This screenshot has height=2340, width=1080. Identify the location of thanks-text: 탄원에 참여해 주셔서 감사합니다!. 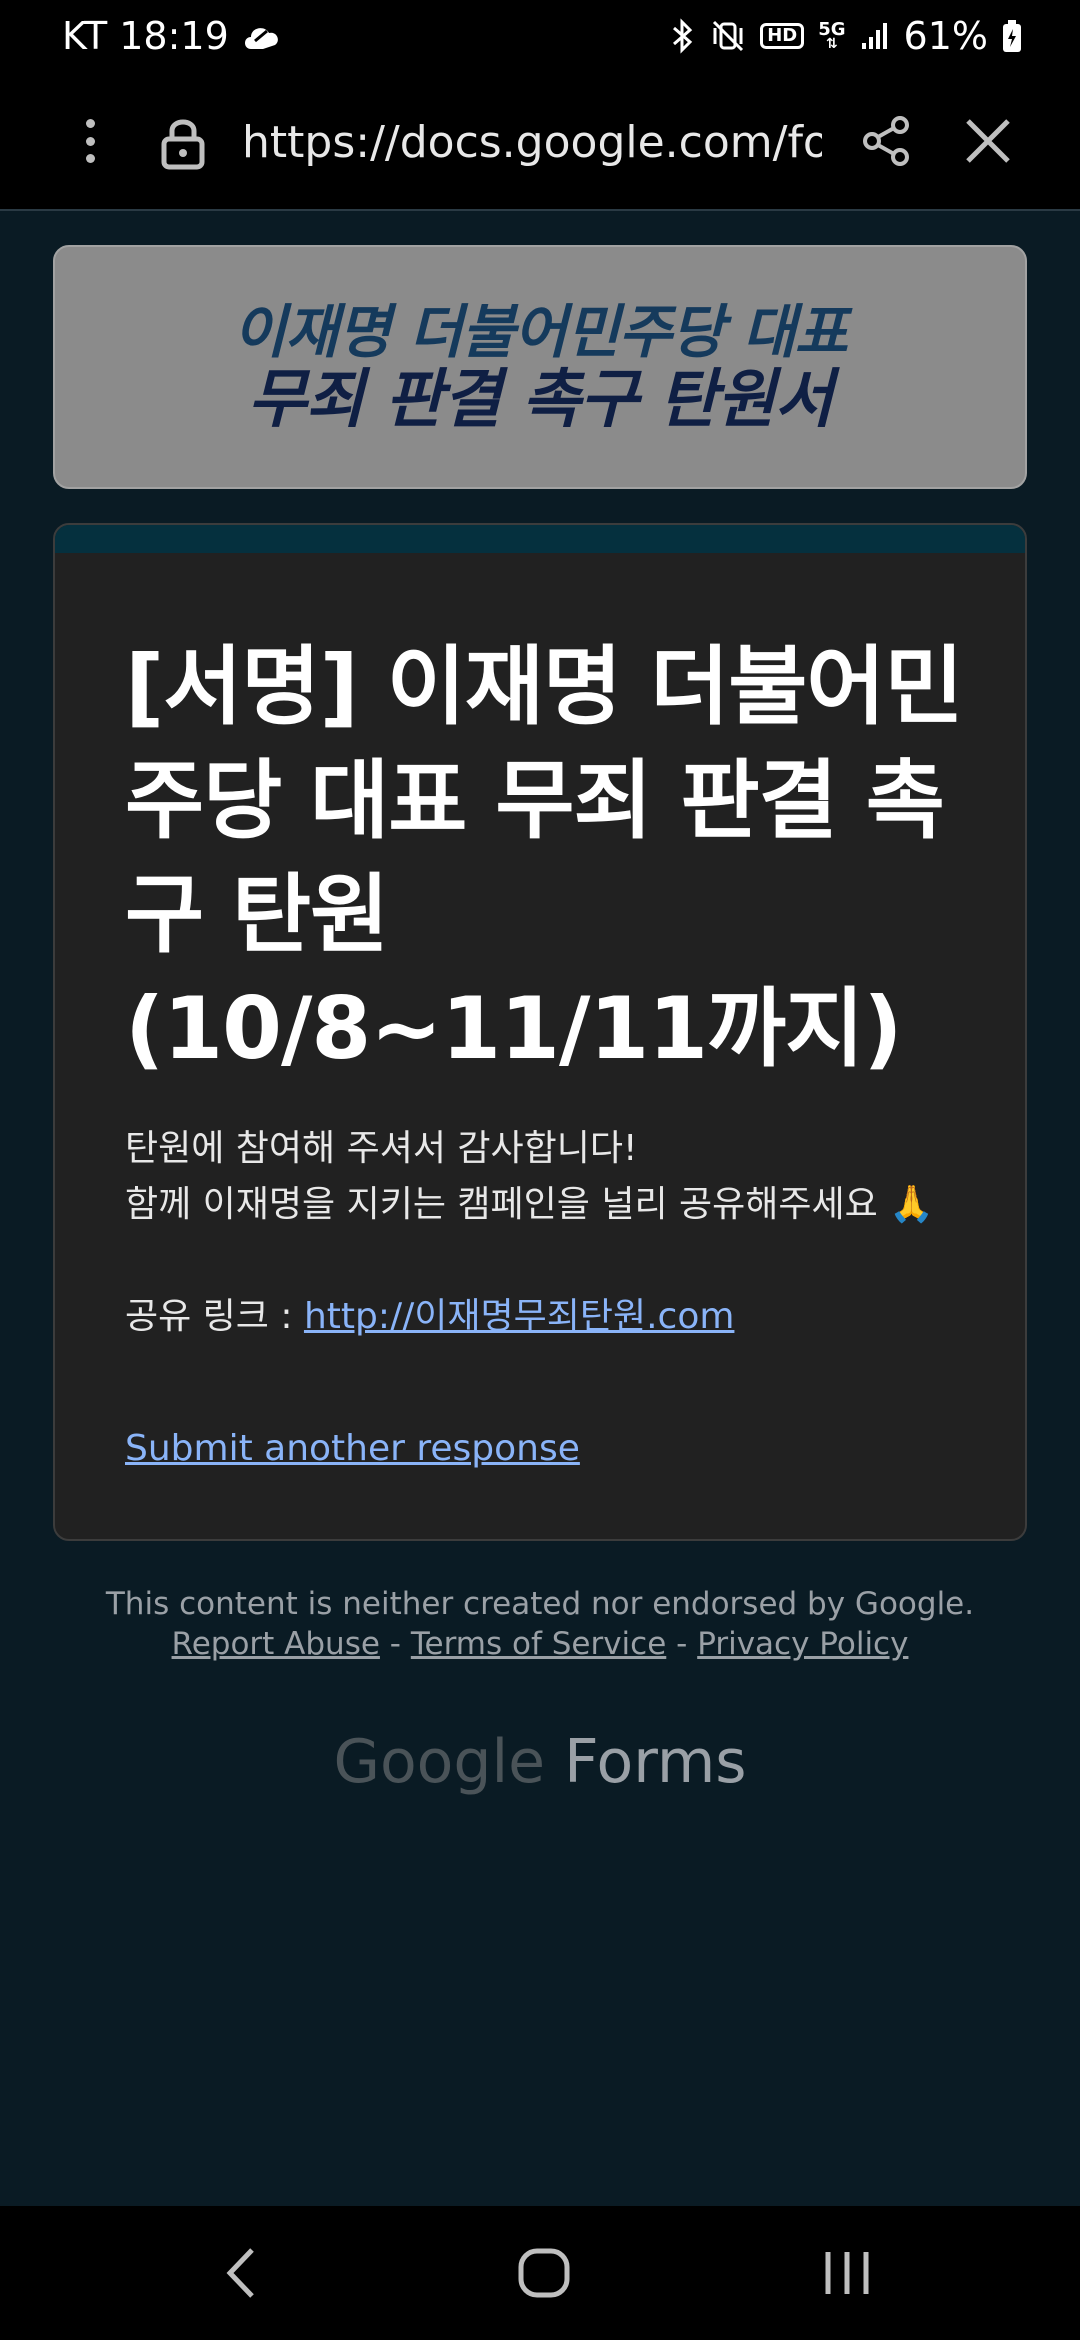
(381, 1148).